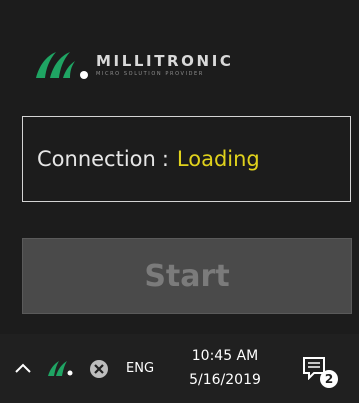 The height and width of the screenshot is (403, 359). I want to click on clock-time: 10:45 AM, so click(225, 356).